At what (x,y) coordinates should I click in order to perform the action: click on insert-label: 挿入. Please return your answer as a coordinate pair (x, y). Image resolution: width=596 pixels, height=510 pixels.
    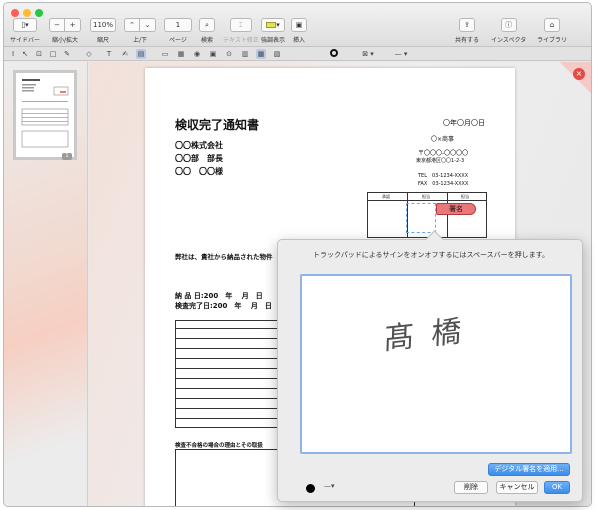
    Looking at the image, I should click on (298, 40).